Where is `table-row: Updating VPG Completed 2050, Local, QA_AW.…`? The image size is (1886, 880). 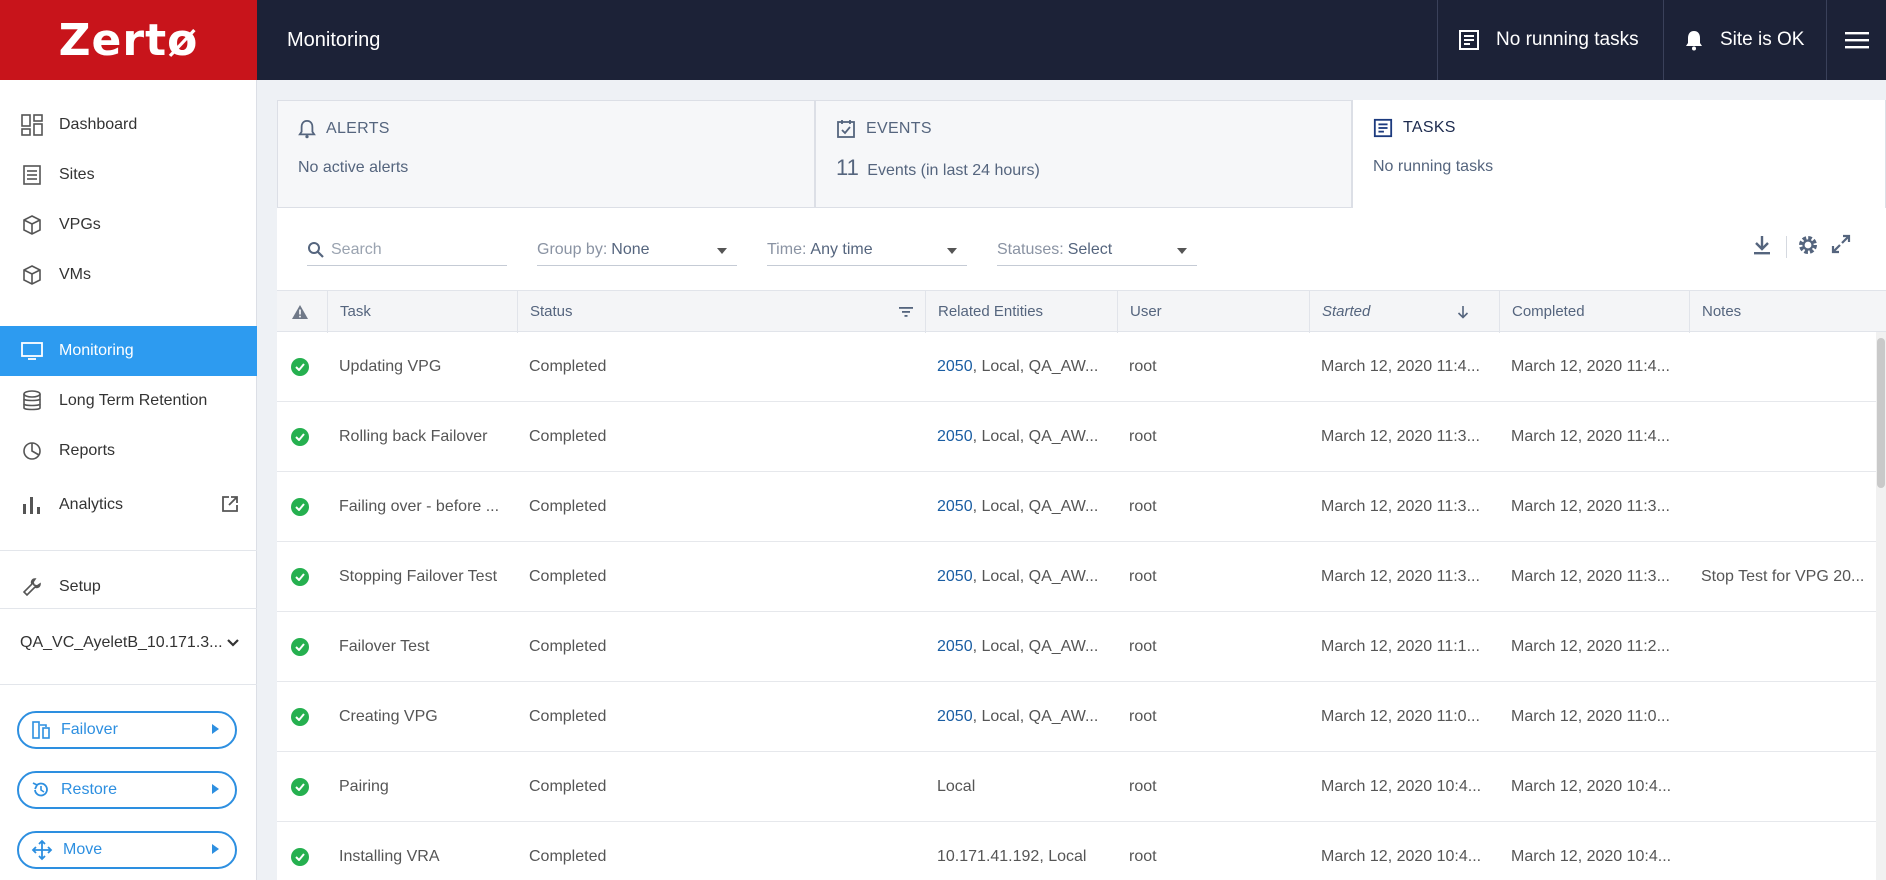
table-row: Updating VPG Completed 2050, Local, QA_AW.… is located at coordinates (1081, 367).